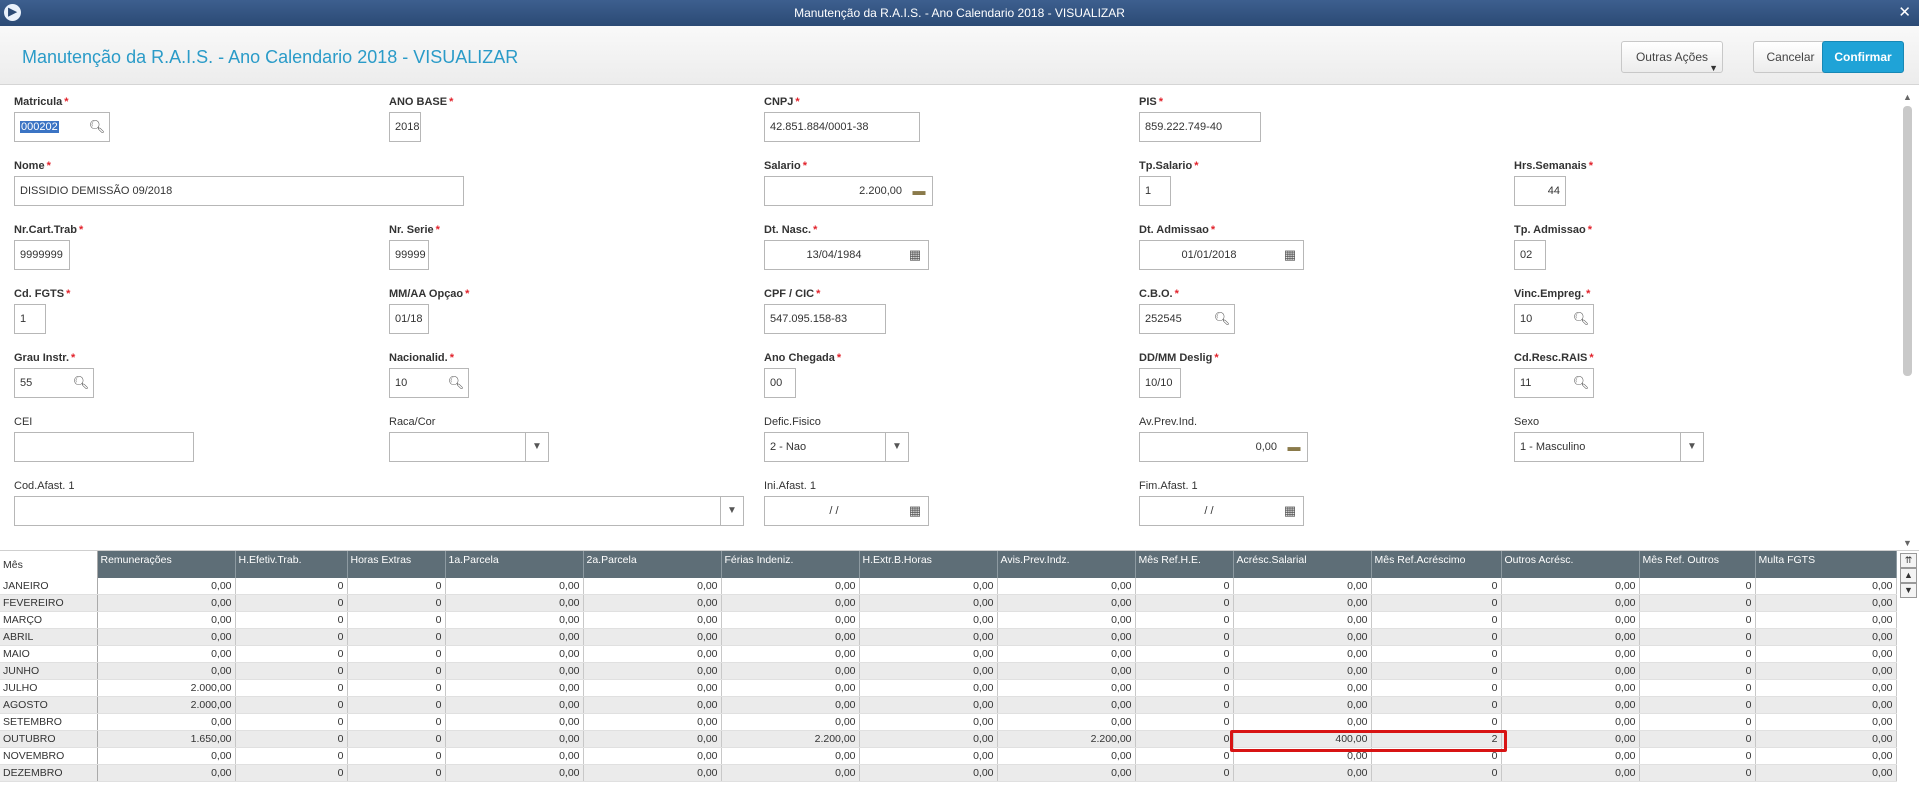  I want to click on tp-admissao-input: 02, so click(1530, 255).